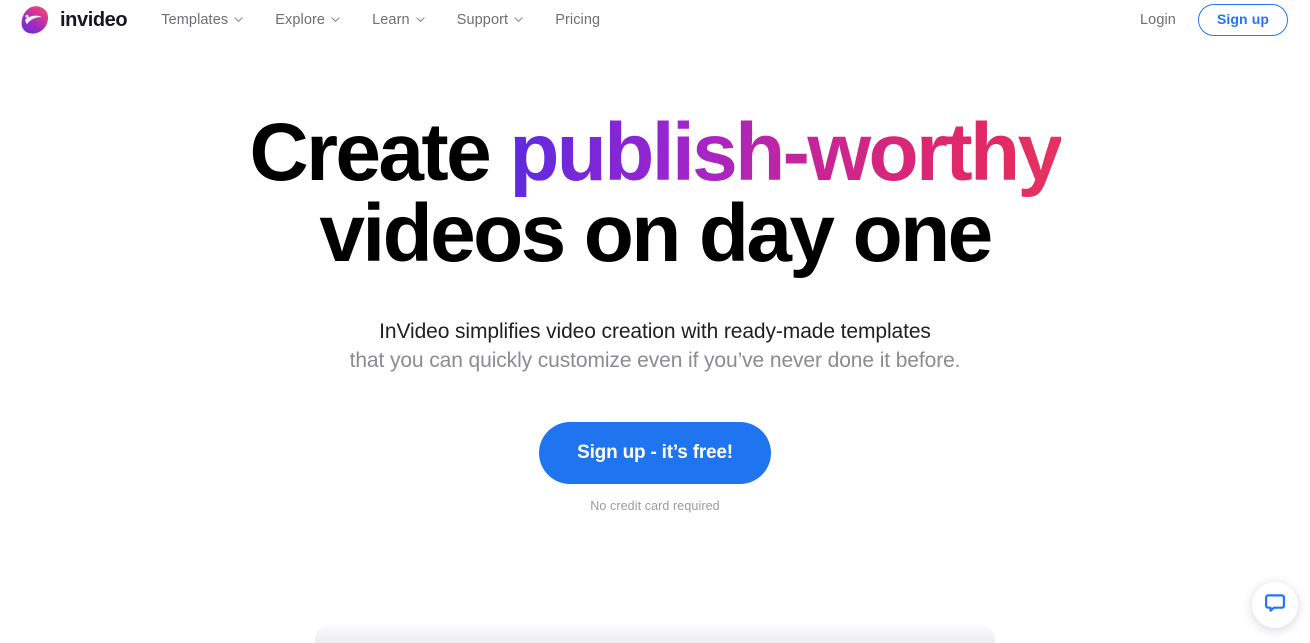 The width and height of the screenshot is (1310, 643). I want to click on brand-logo-link: invideo, so click(73, 20).